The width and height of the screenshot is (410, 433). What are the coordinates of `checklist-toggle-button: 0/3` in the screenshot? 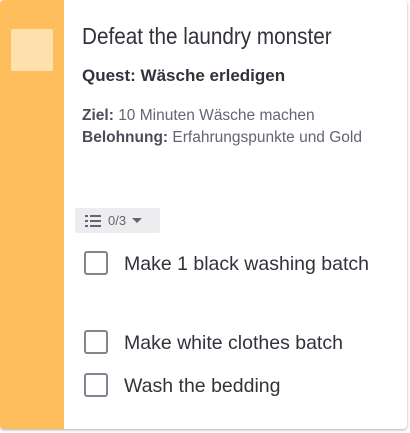 It's located at (117, 220).